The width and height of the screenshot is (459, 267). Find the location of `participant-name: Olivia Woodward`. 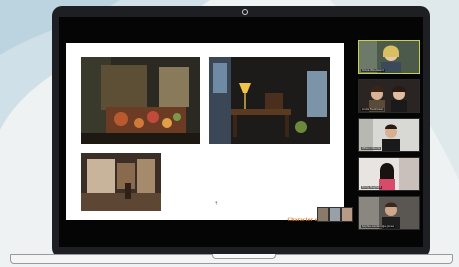

participant-name: Olivia Woodward is located at coordinates (373, 70).